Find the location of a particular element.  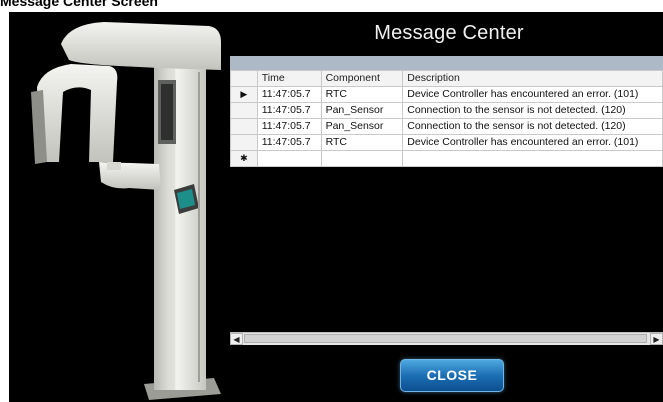

cell-component is located at coordinates (362, 158).